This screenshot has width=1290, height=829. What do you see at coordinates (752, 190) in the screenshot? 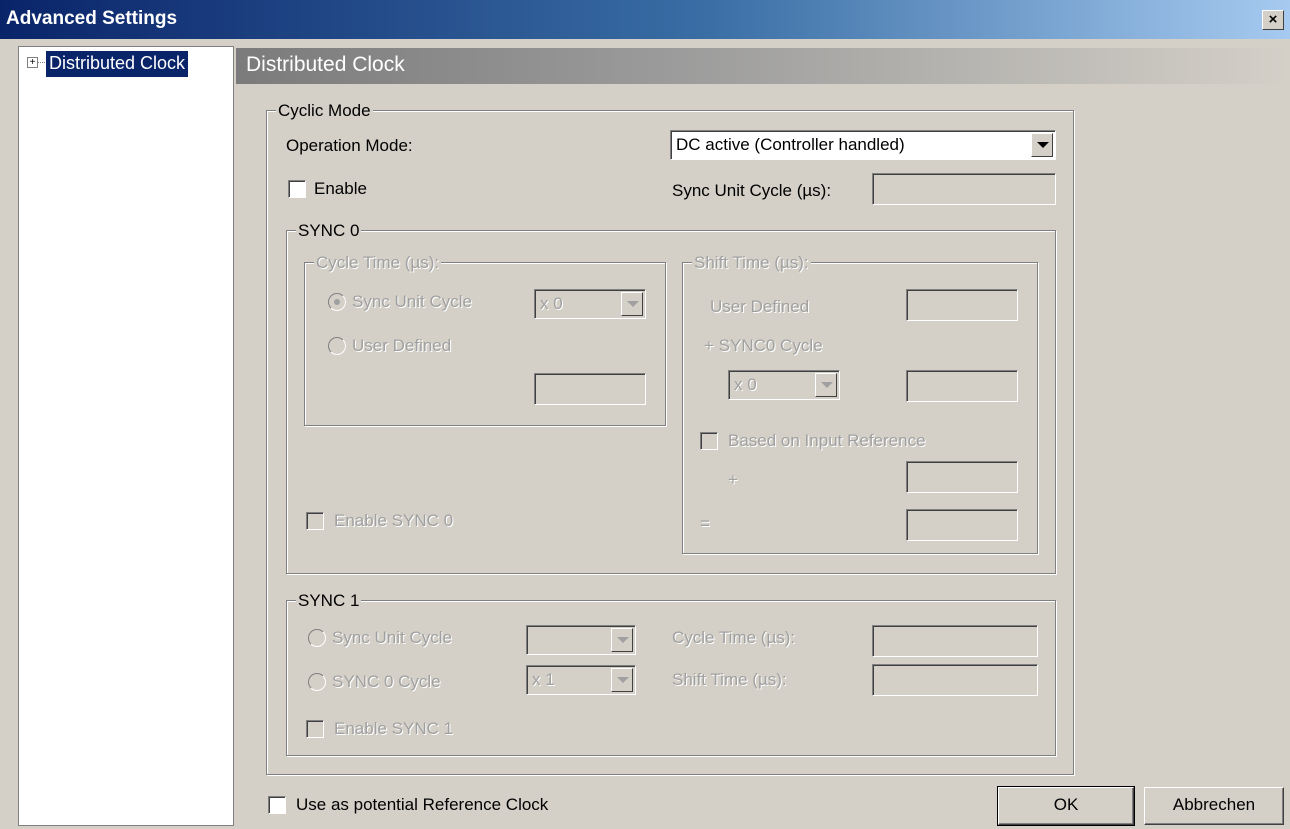
I see `sync-unit-cycle-label: Sync Unit Cycle (µs):` at bounding box center [752, 190].